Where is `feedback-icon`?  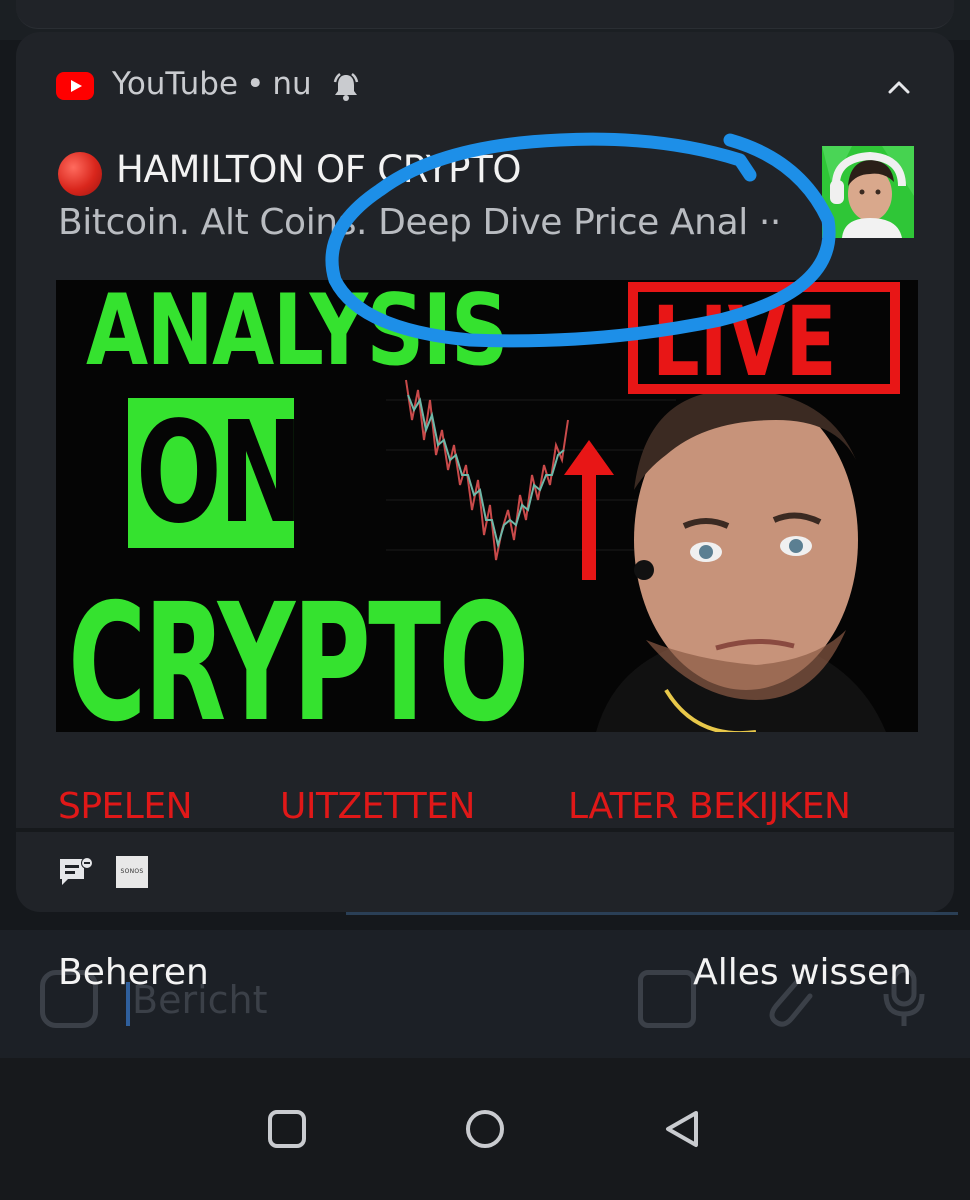
feedback-icon is located at coordinates (76, 872).